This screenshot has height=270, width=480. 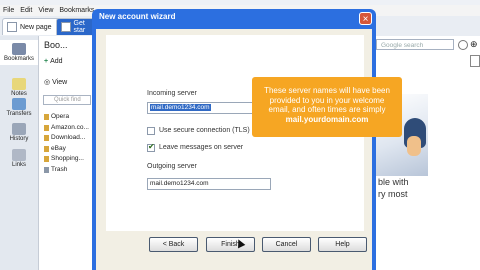 I want to click on tab-label: New page, so click(x=36, y=27).